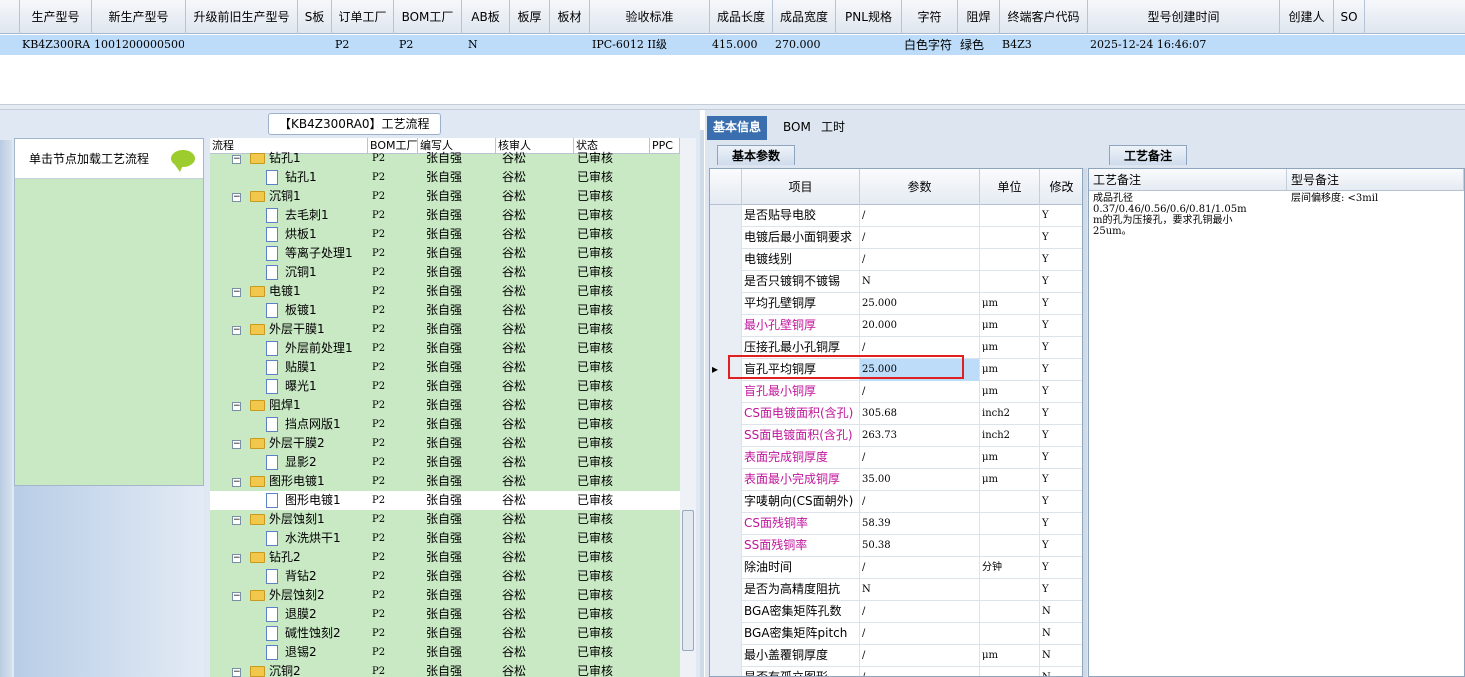 Image resolution: width=1465 pixels, height=677 pixels. Describe the element at coordinates (650, 17) in the screenshot. I see `col-header-standard: 验收标准` at that location.